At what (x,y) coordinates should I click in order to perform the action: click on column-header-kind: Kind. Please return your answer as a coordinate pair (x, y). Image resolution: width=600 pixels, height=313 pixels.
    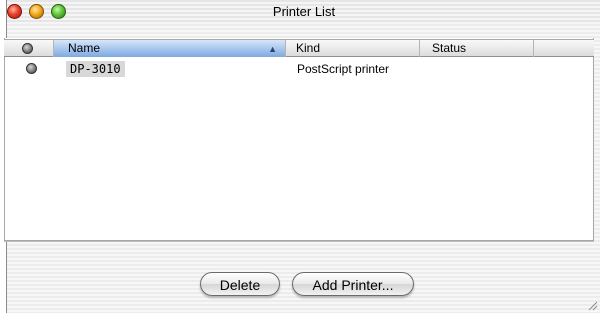
    Looking at the image, I should click on (353, 48).